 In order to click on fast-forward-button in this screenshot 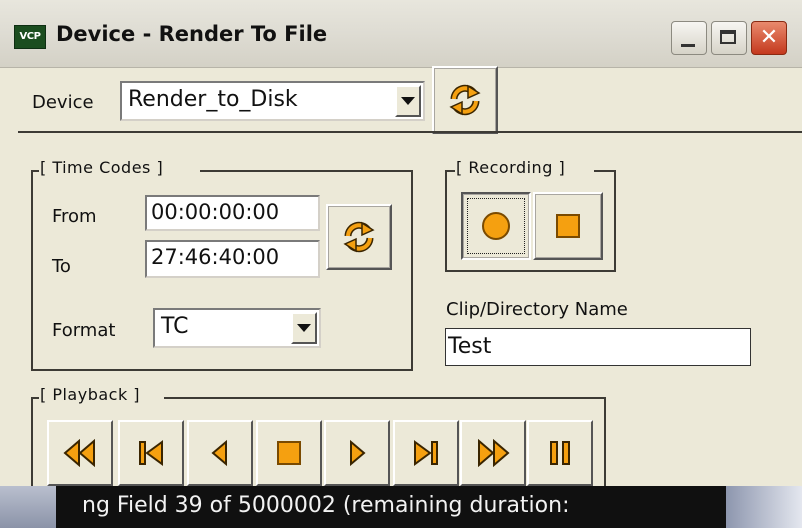, I will do `click(493, 453)`.